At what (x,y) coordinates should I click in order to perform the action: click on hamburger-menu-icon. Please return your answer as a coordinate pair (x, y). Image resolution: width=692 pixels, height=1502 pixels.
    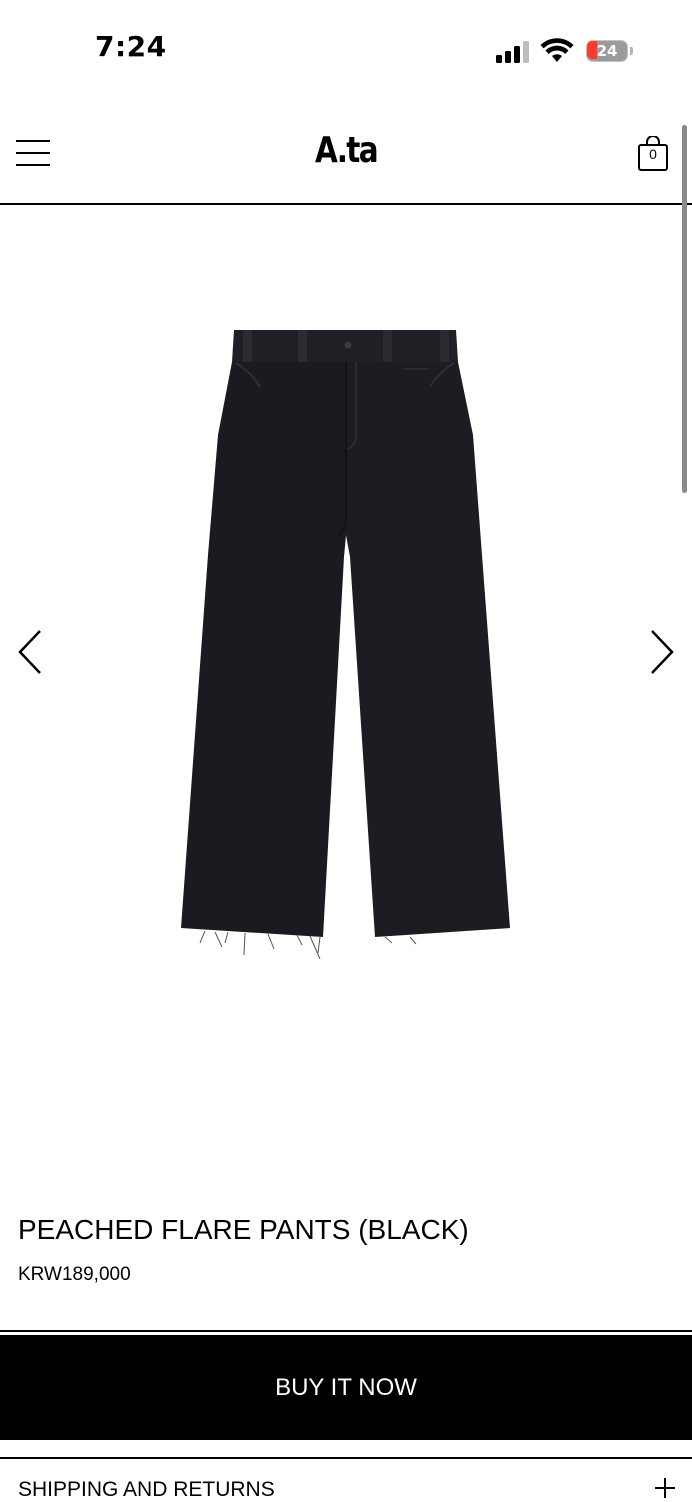
    Looking at the image, I should click on (33, 153).